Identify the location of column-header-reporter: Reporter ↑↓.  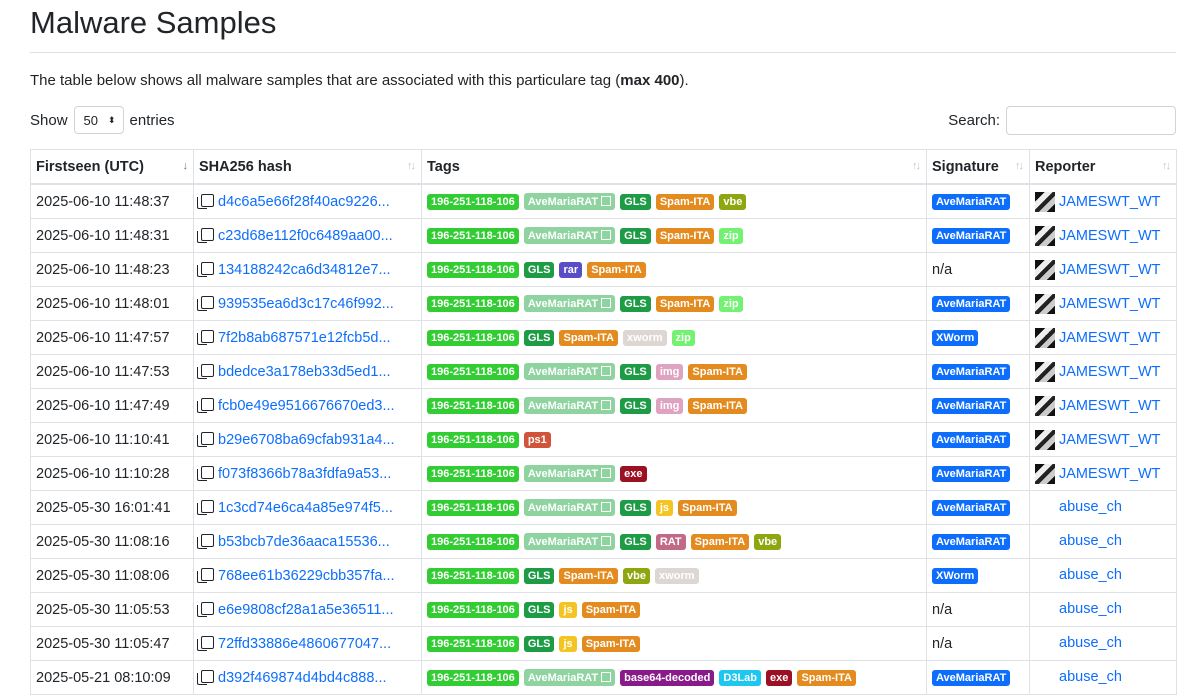
(1103, 167).